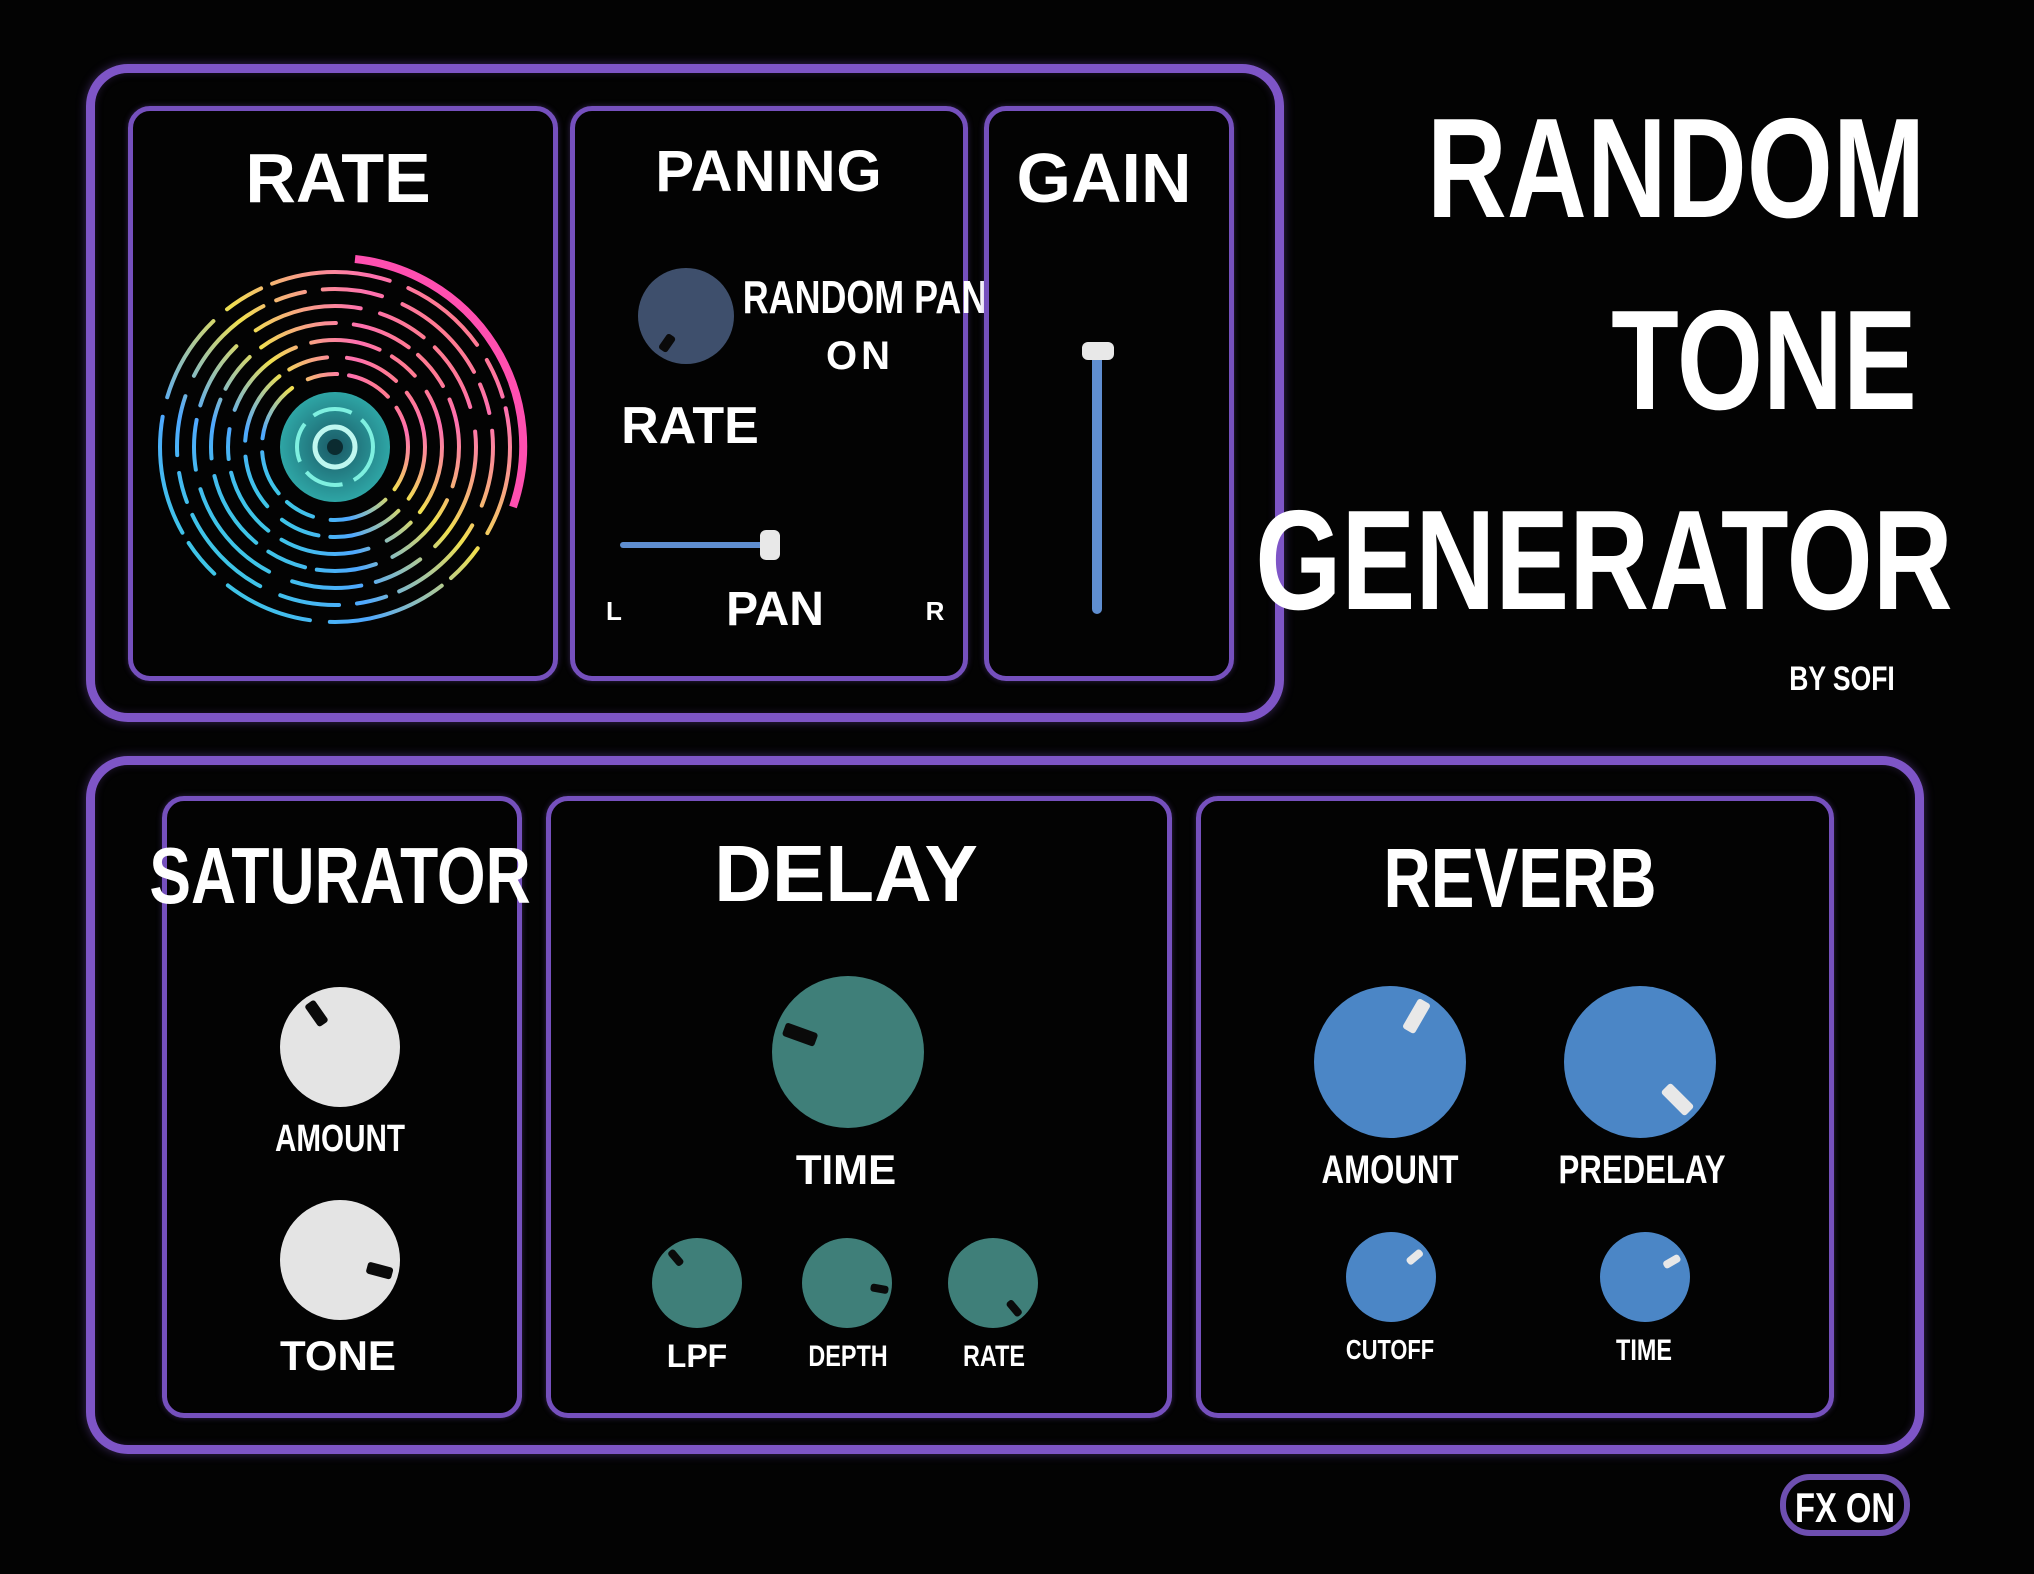 The width and height of the screenshot is (2034, 1574). What do you see at coordinates (775, 609) in the screenshot?
I see `pan-label: PAN` at bounding box center [775, 609].